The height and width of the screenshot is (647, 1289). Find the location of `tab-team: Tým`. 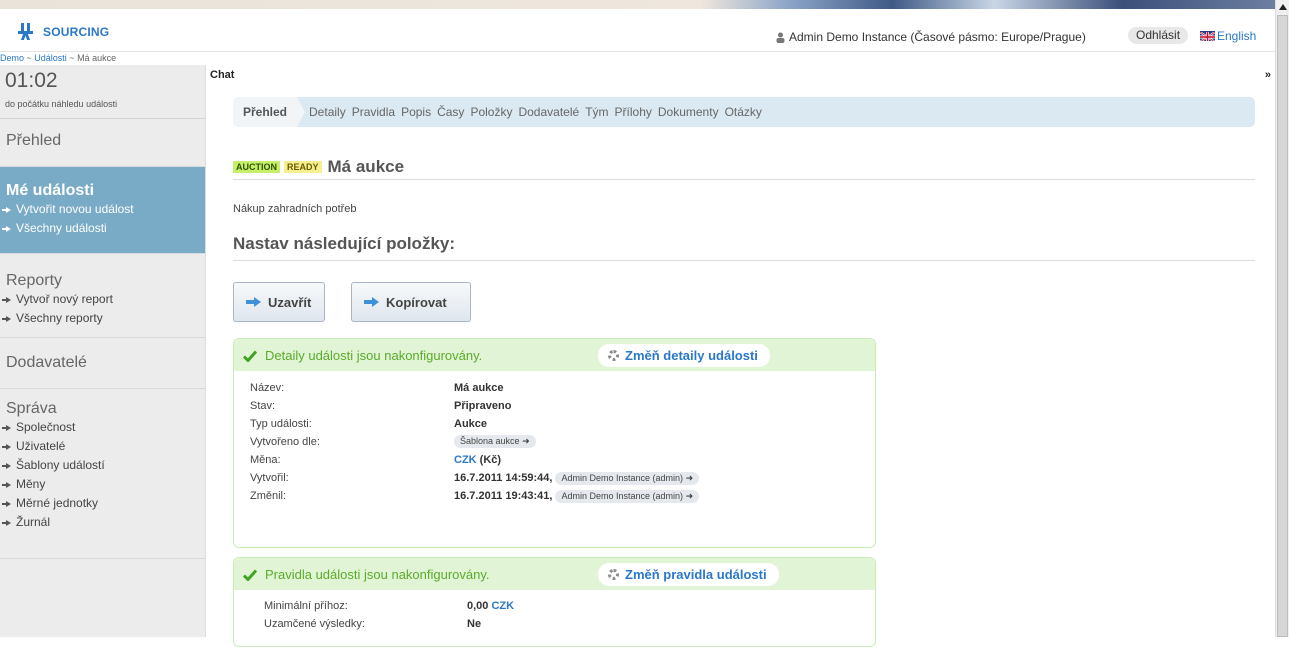

tab-team: Tým is located at coordinates (596, 112).